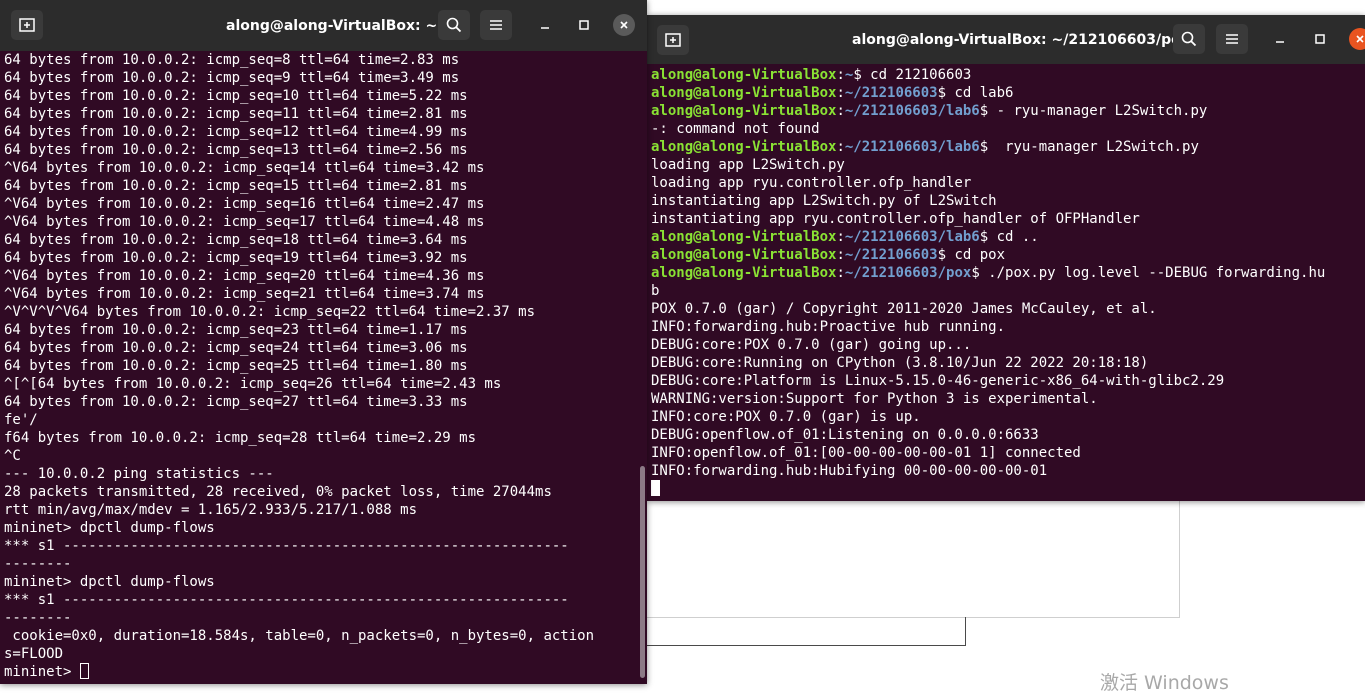  I want to click on hamburger-menu-icon, so click(496, 25).